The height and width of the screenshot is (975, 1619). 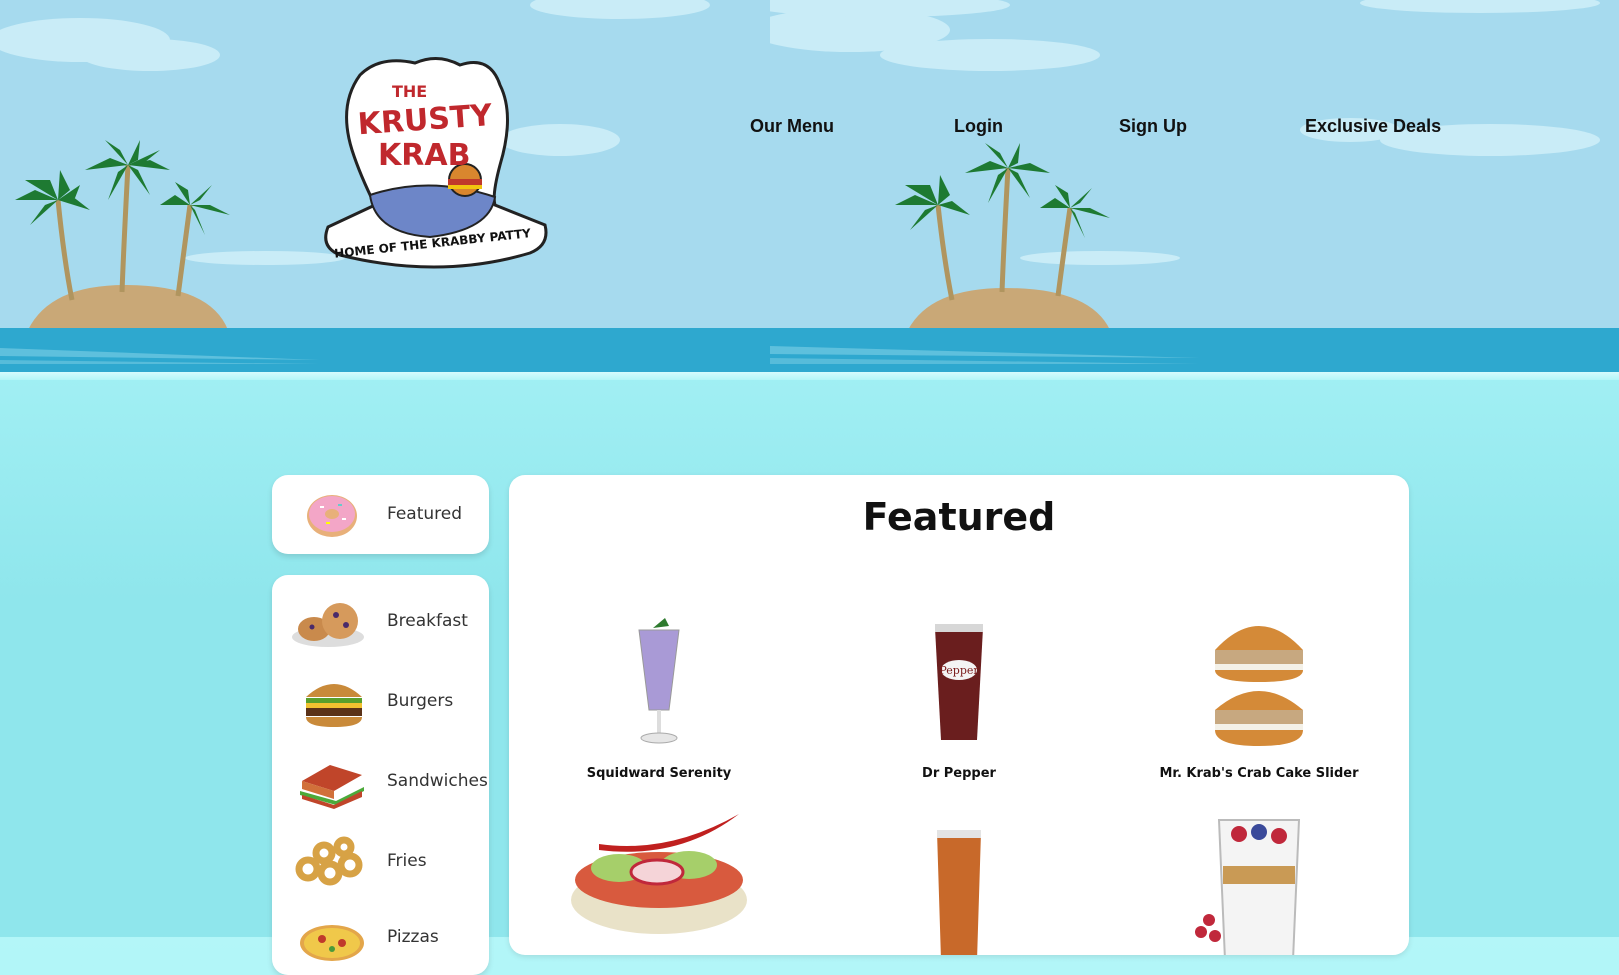 I want to click on sidebar-item-featured: Featured, so click(x=380, y=515).